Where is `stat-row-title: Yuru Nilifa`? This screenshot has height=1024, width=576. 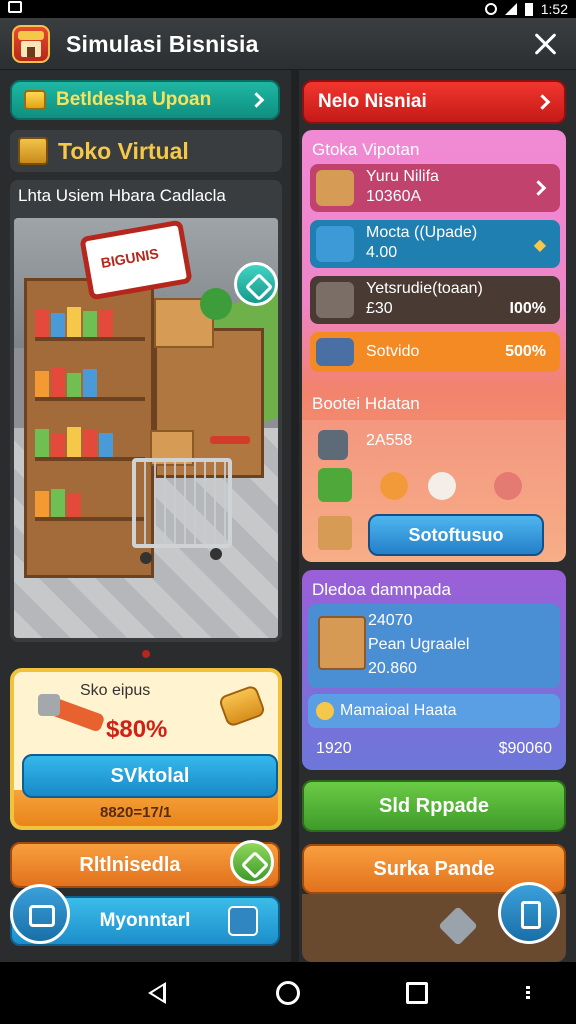 stat-row-title: Yuru Nilifa is located at coordinates (402, 176).